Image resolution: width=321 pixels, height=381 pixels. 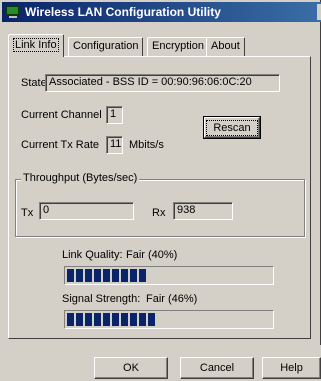 I want to click on tx-label: Tx, so click(x=27, y=213).